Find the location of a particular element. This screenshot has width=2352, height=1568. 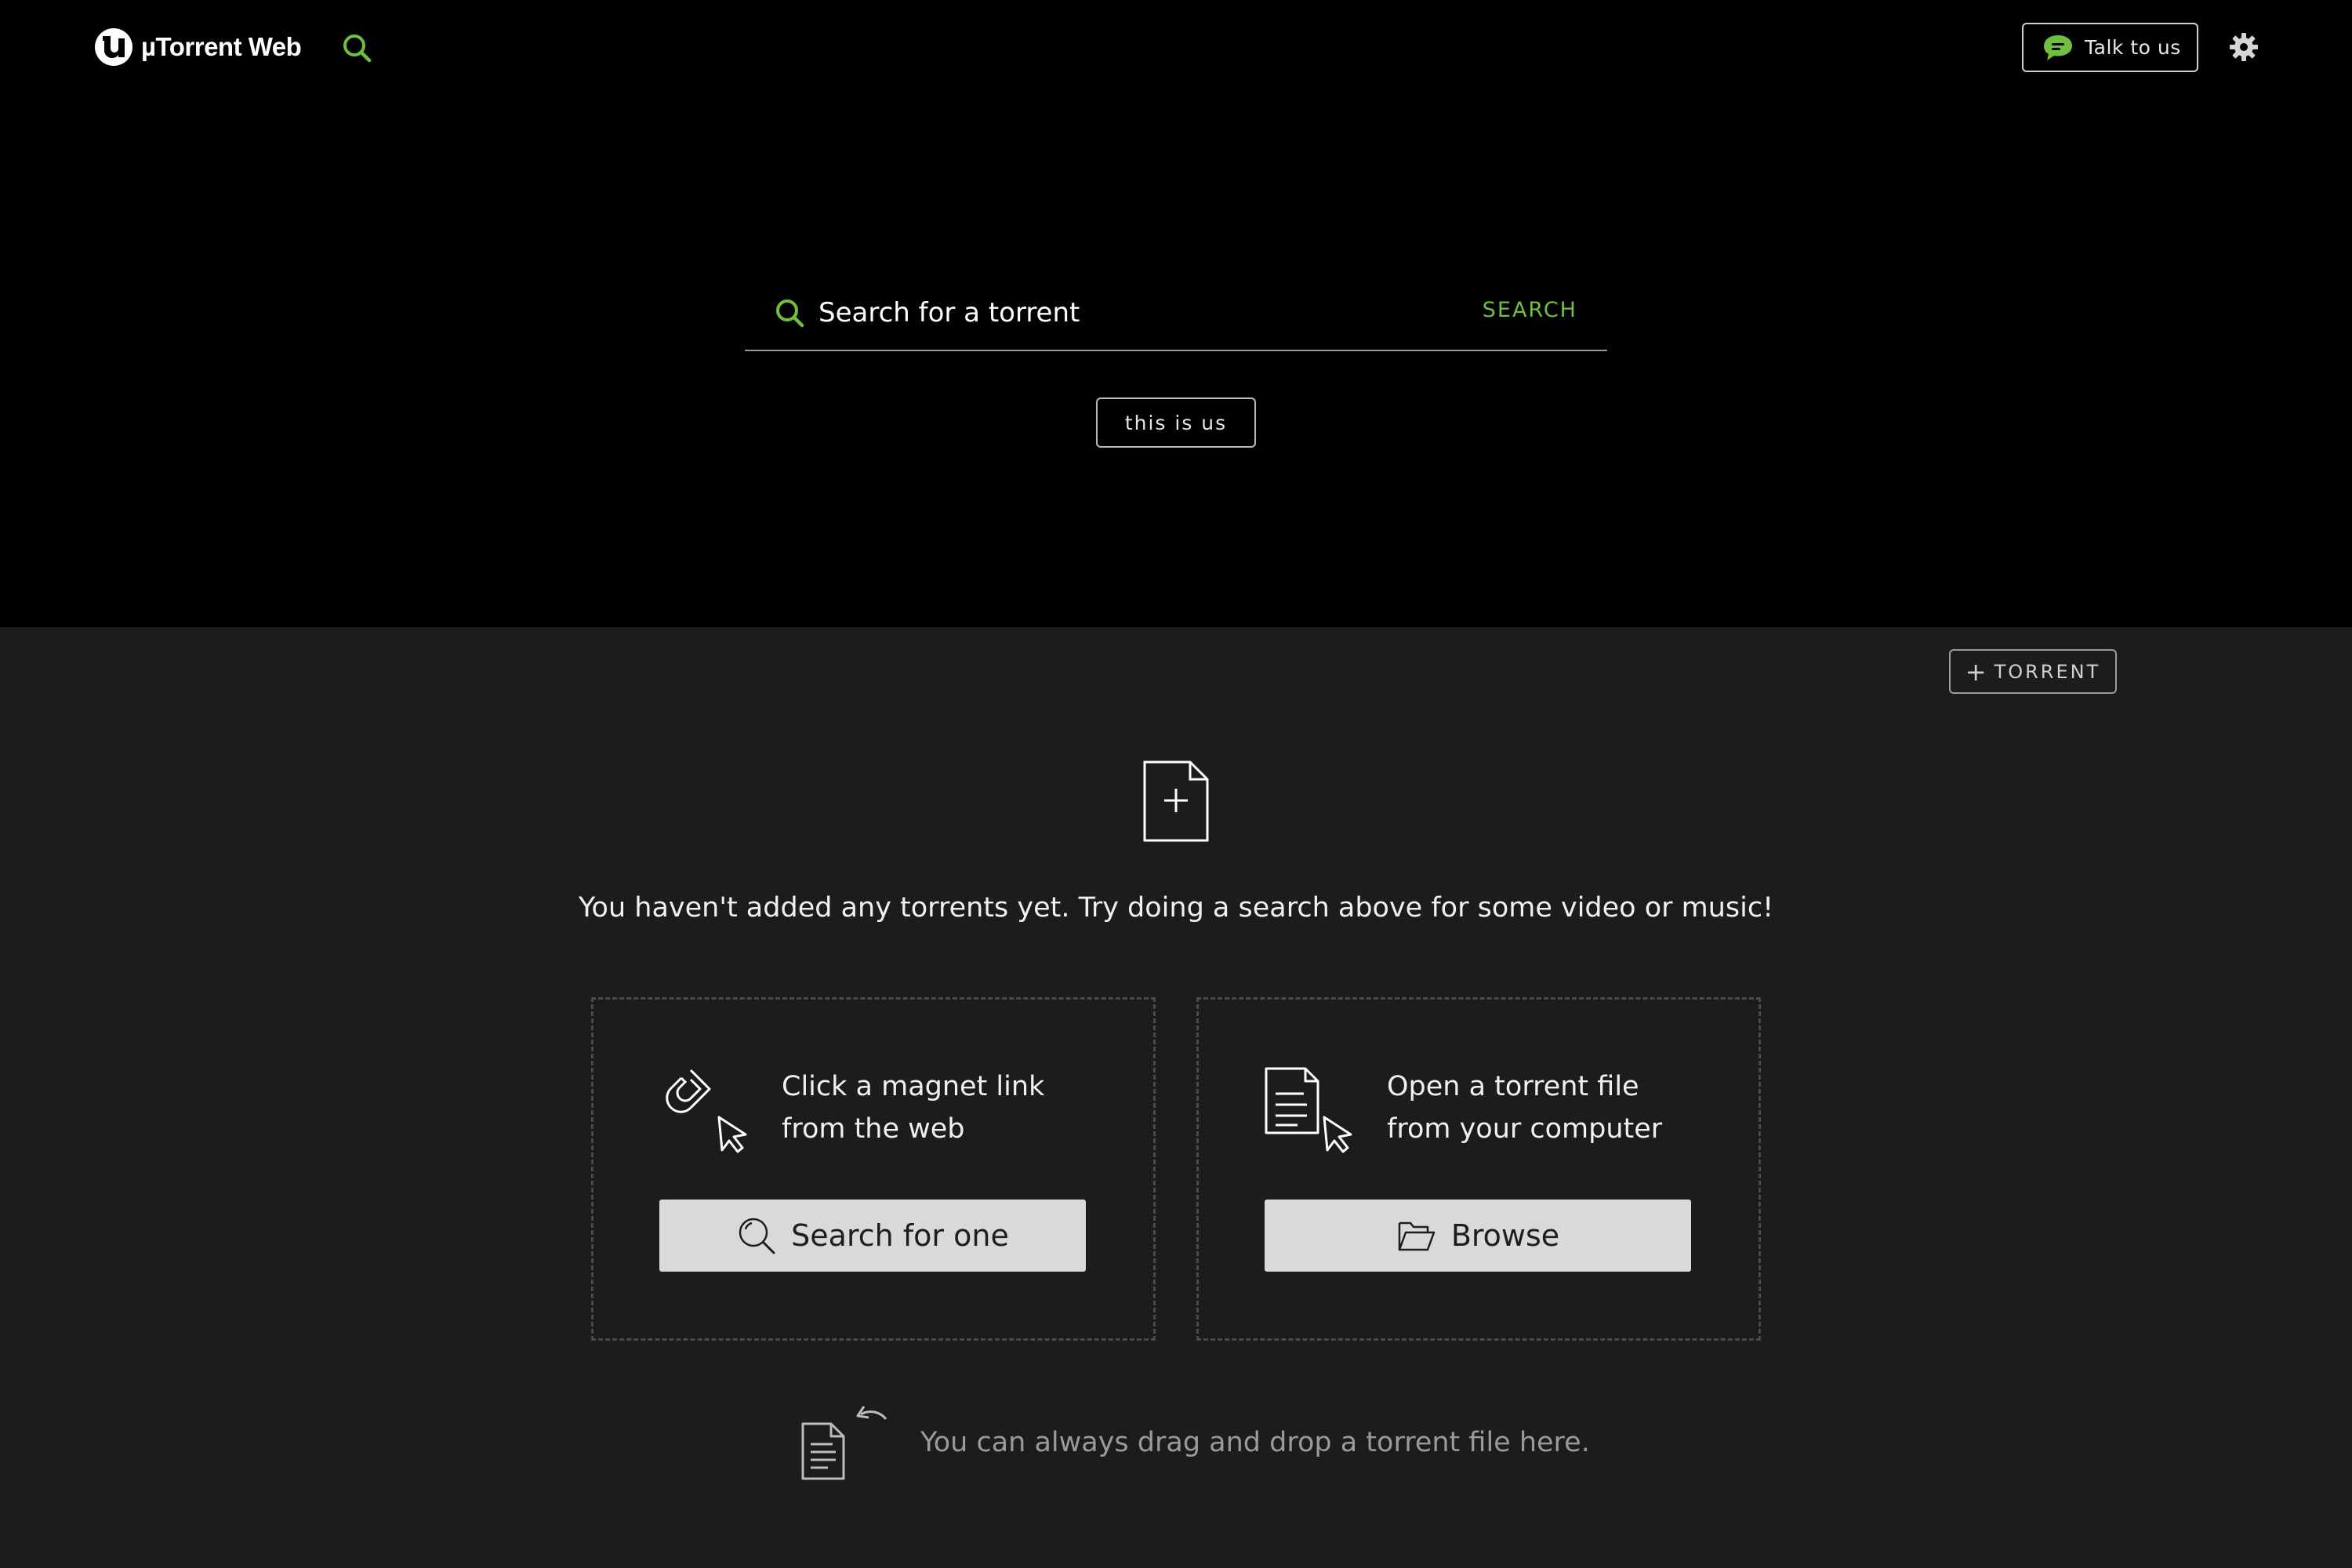

search-for-one-button: Search for one is located at coordinates (873, 1236).